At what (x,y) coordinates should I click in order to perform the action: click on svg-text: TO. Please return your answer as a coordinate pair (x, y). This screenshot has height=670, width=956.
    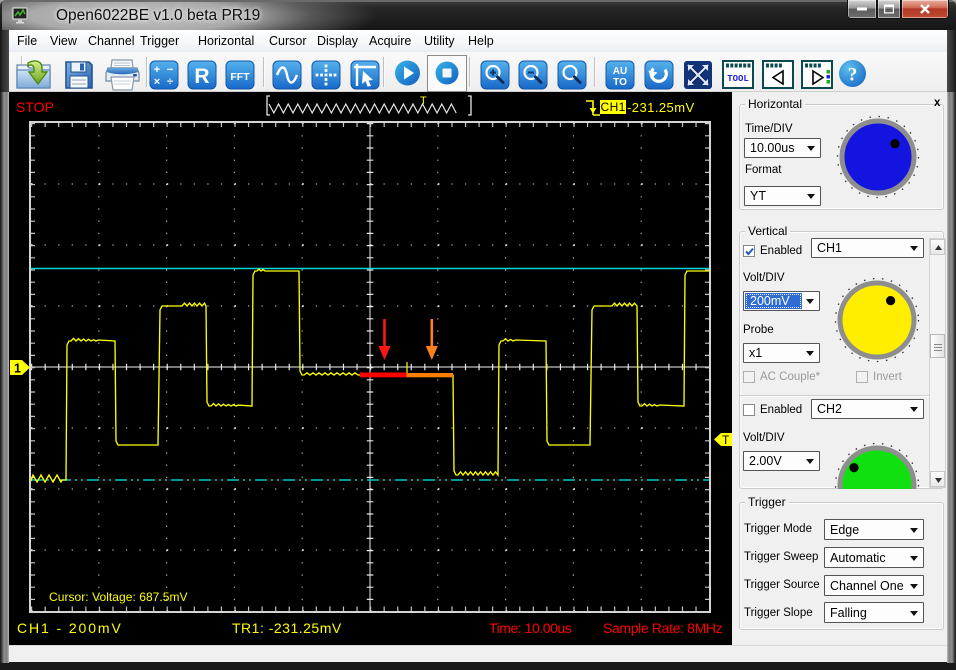
    Looking at the image, I should click on (620, 82).